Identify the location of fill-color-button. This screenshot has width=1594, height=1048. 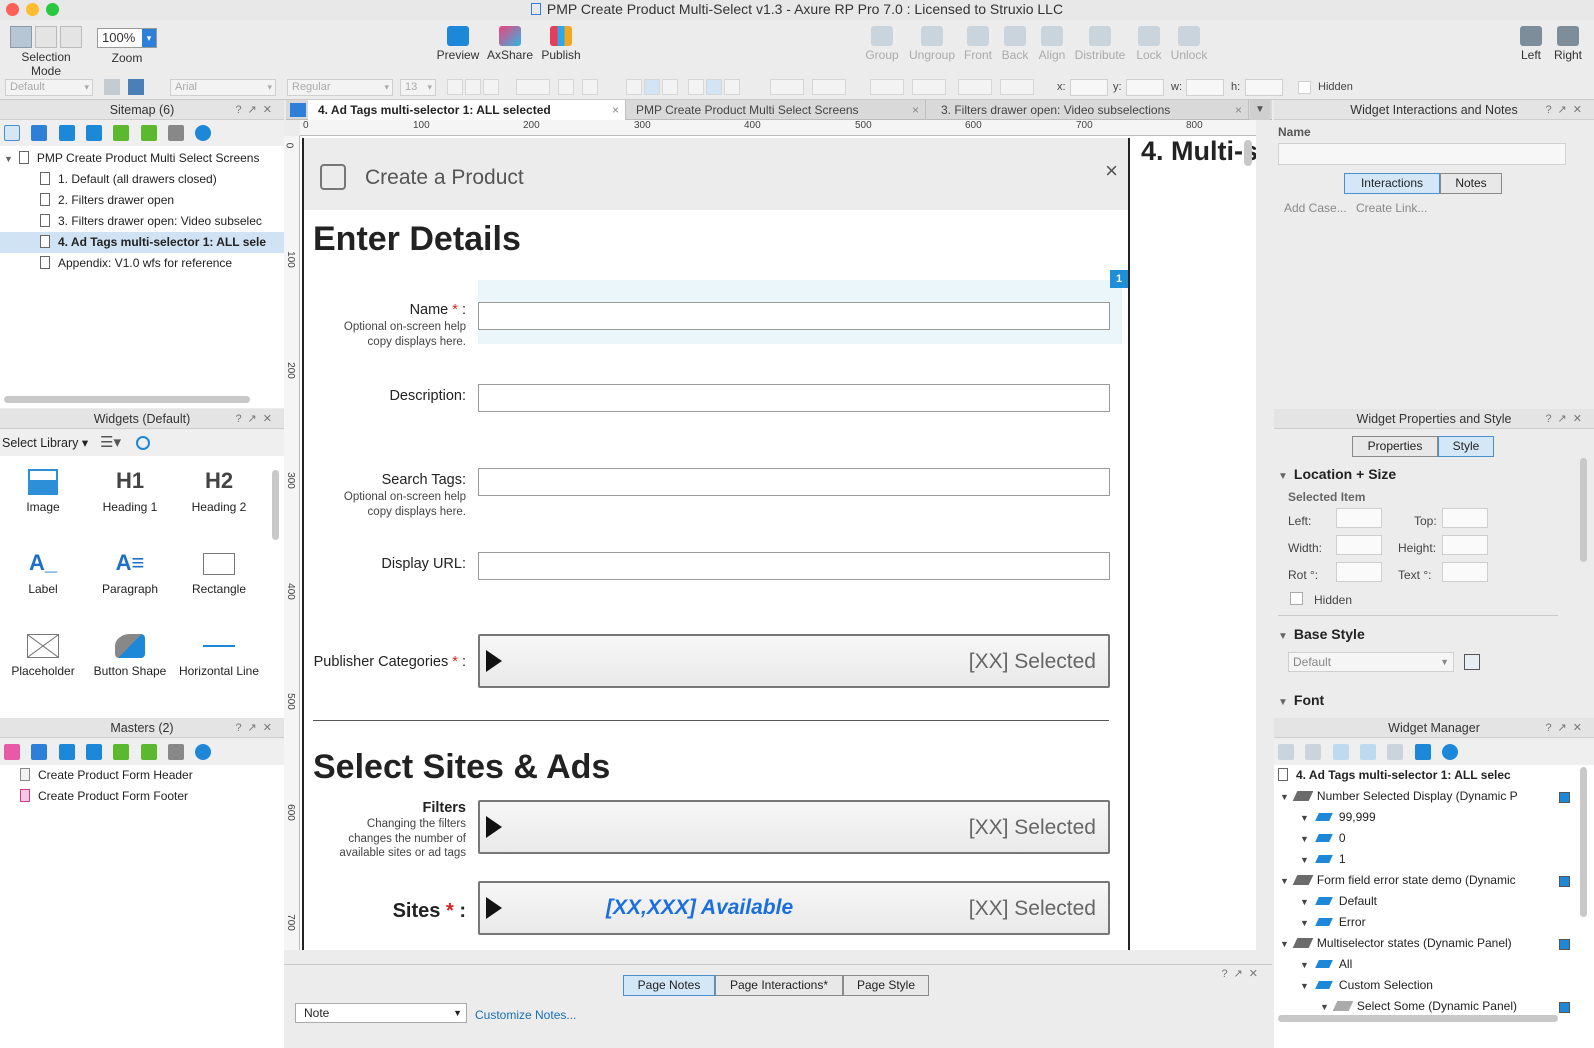
(787, 87).